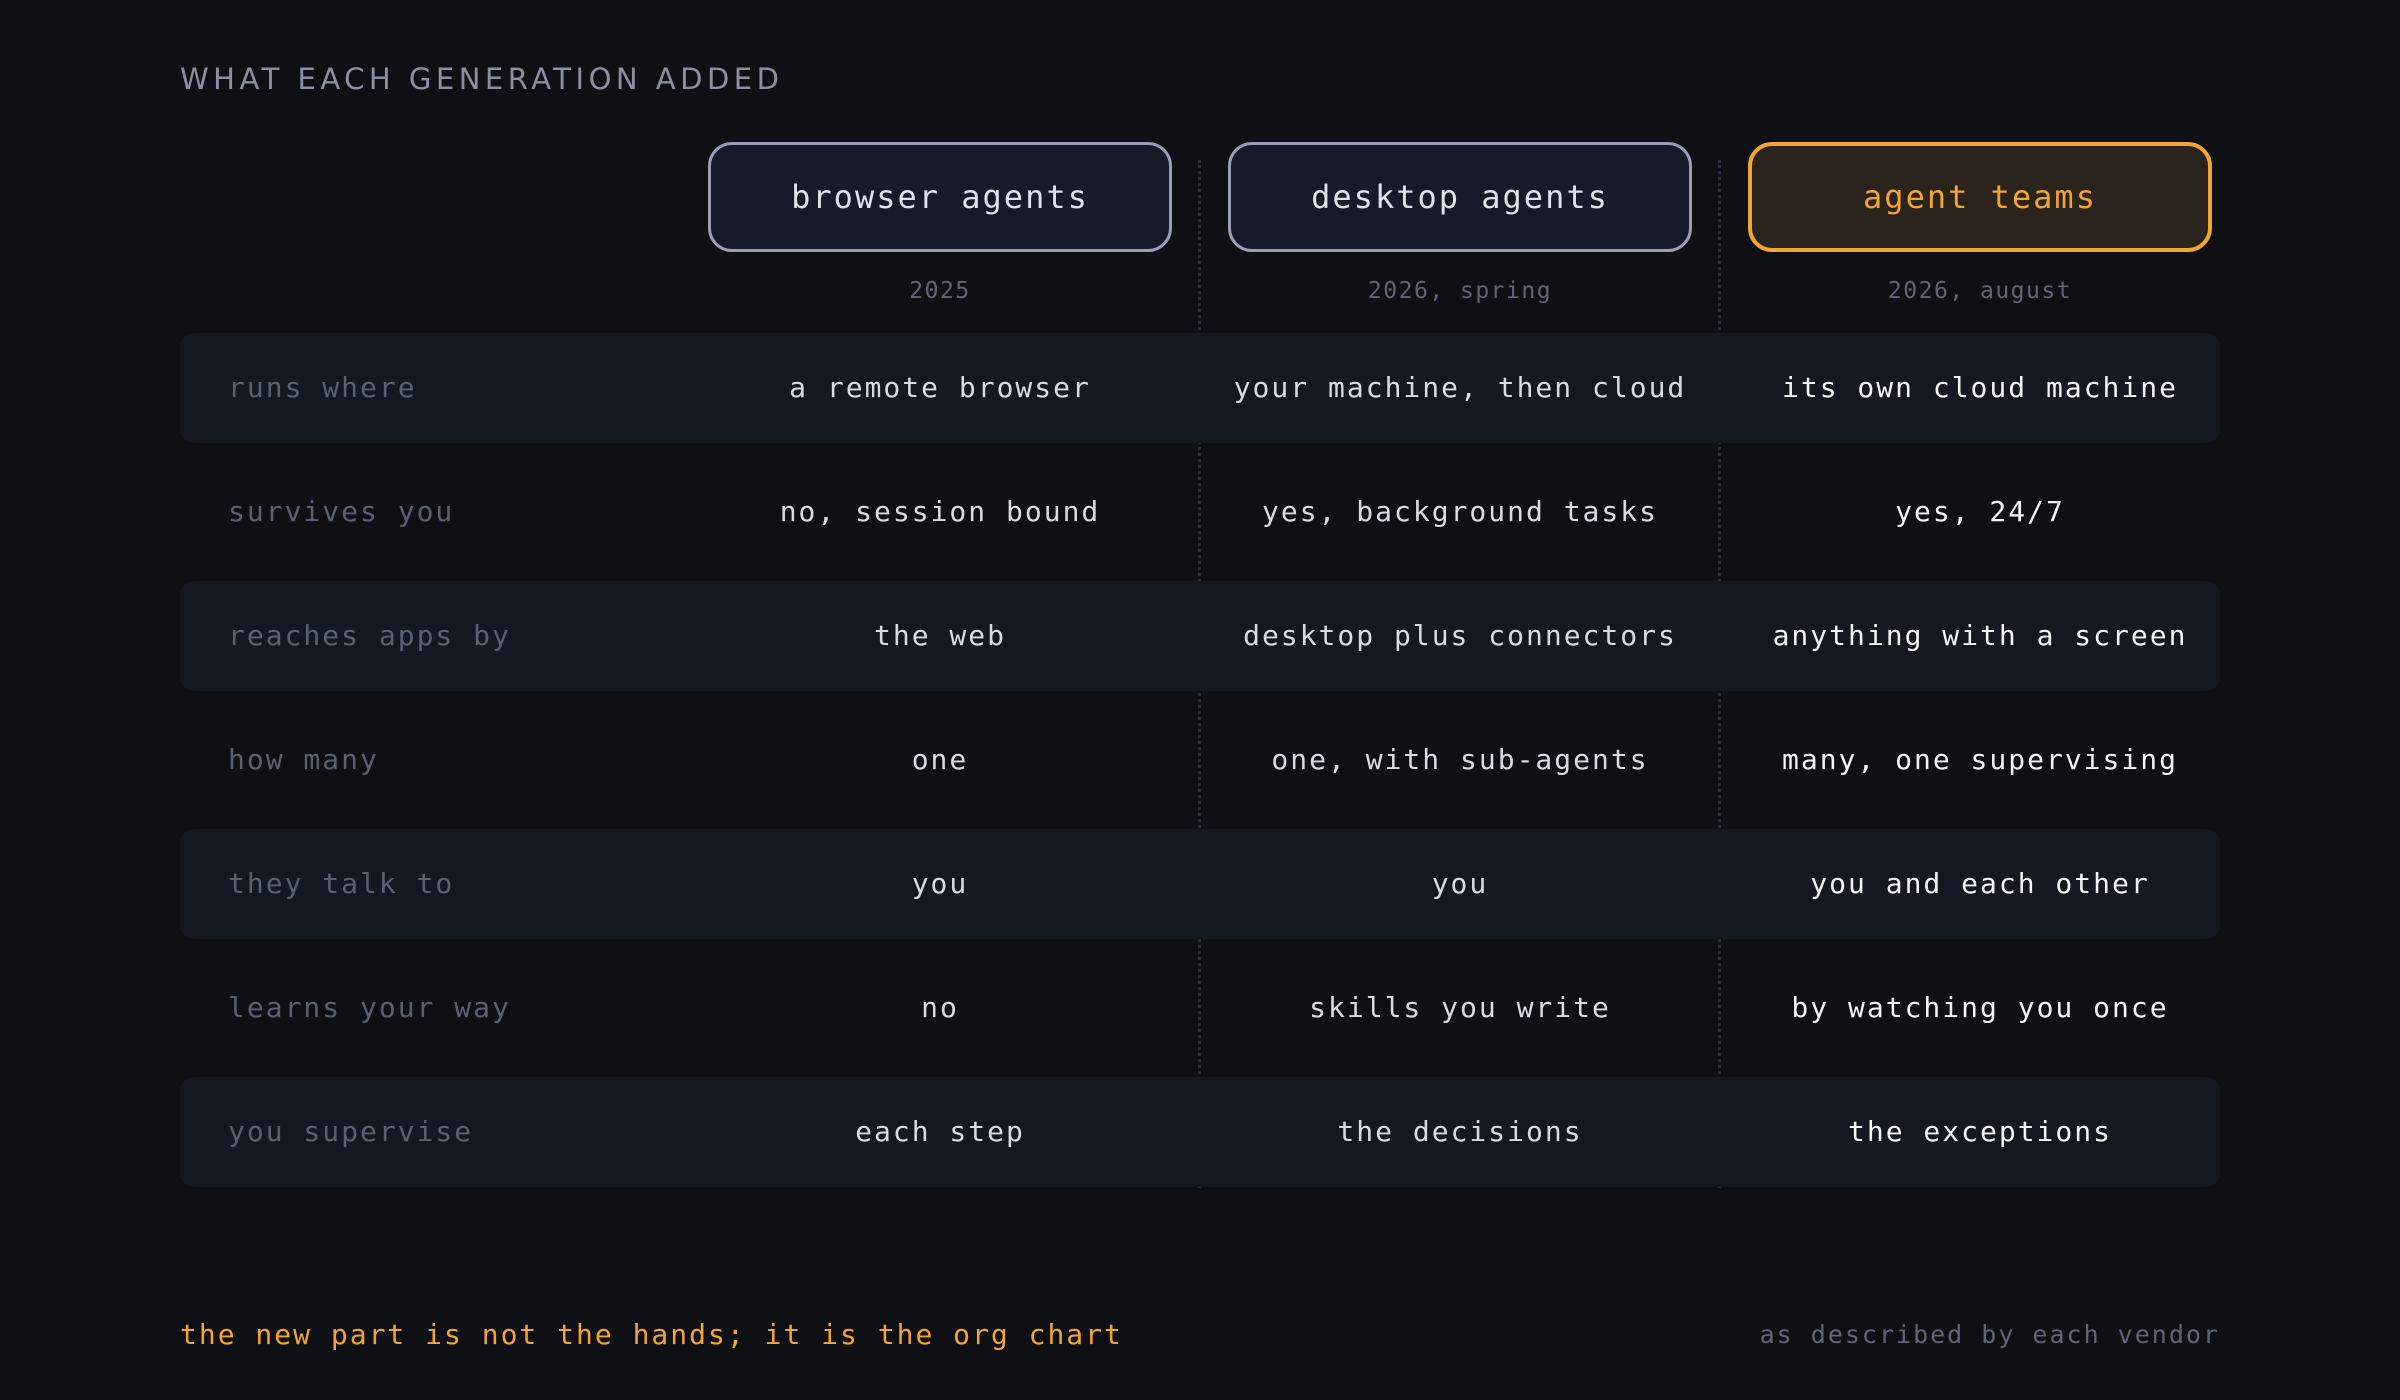  I want to click on row-label: you supervise, so click(351, 1131).